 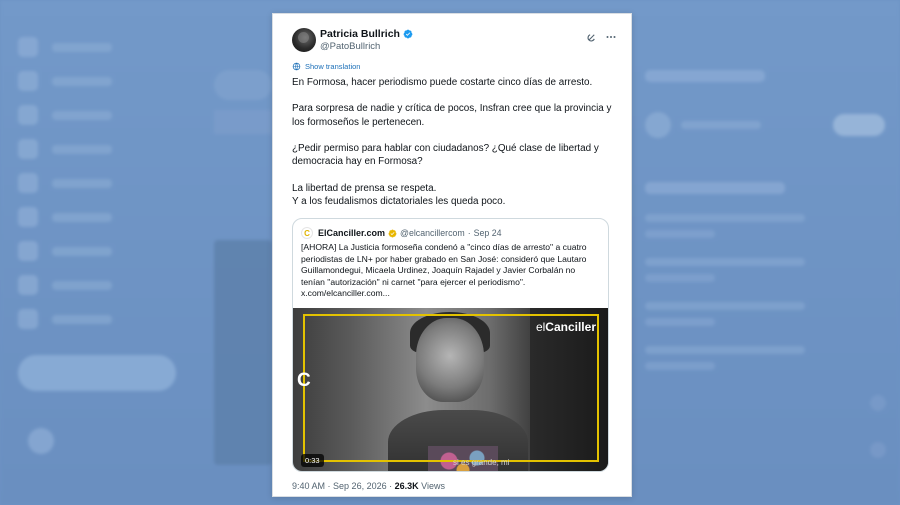 What do you see at coordinates (98, 443) in the screenshot?
I see `background-profile` at bounding box center [98, 443].